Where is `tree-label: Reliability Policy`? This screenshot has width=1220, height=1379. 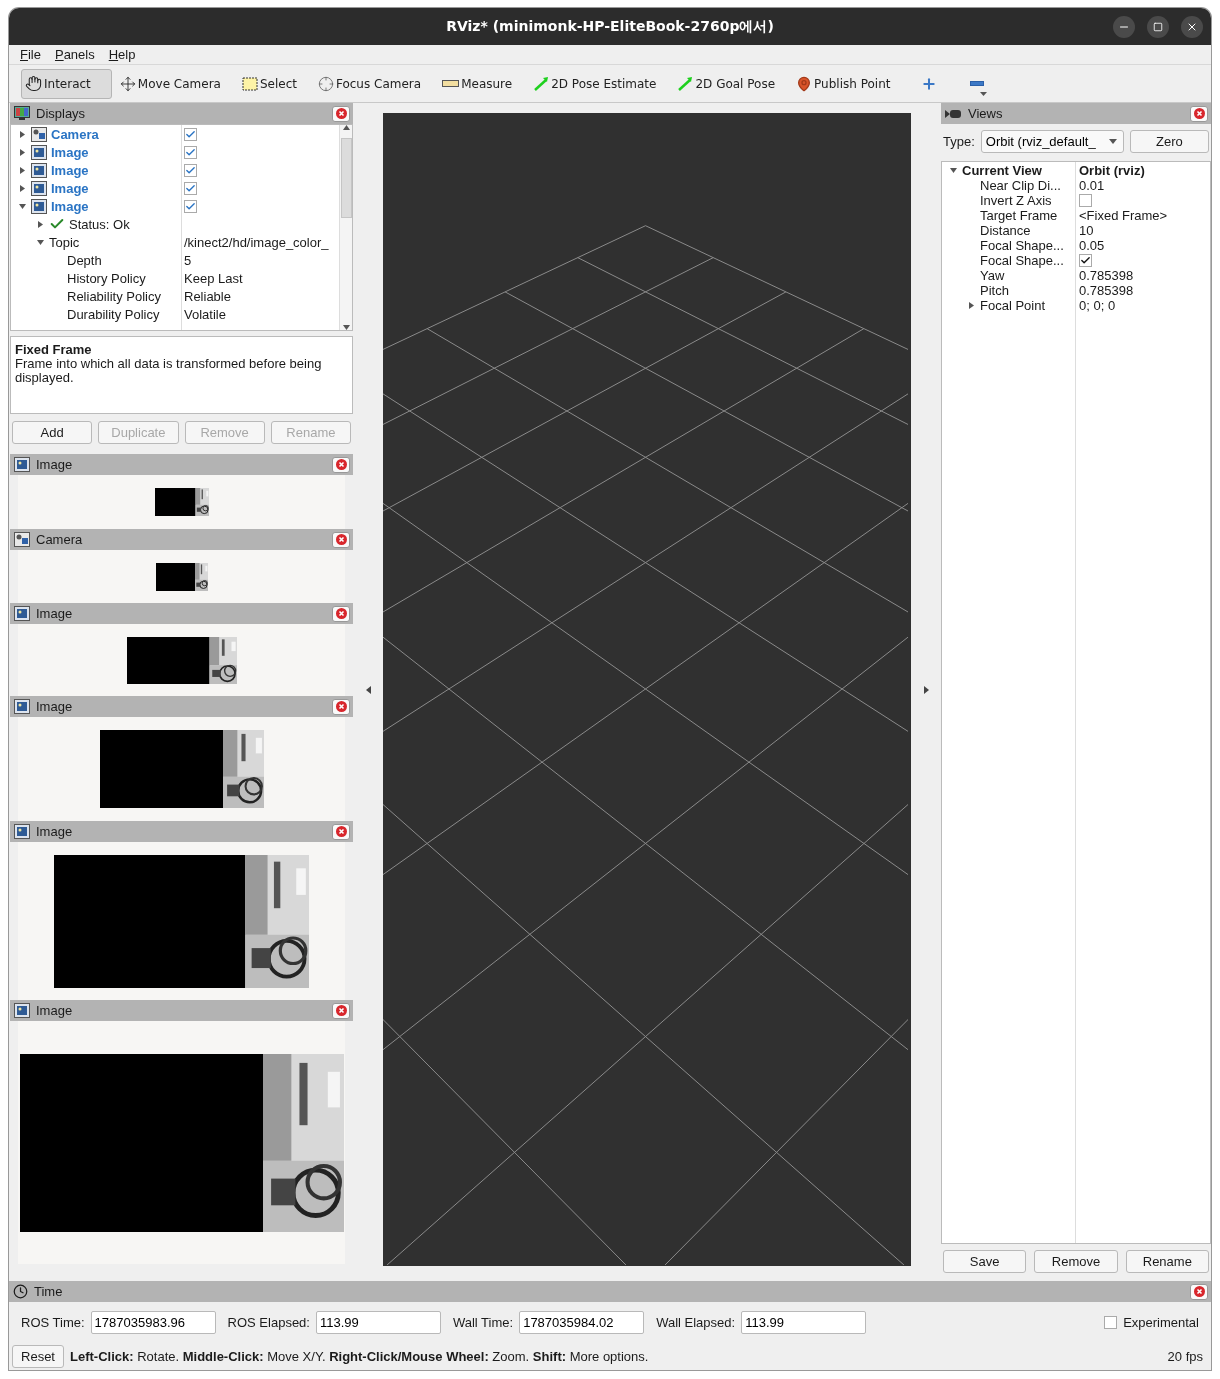
tree-label: Reliability Policy is located at coordinates (114, 296).